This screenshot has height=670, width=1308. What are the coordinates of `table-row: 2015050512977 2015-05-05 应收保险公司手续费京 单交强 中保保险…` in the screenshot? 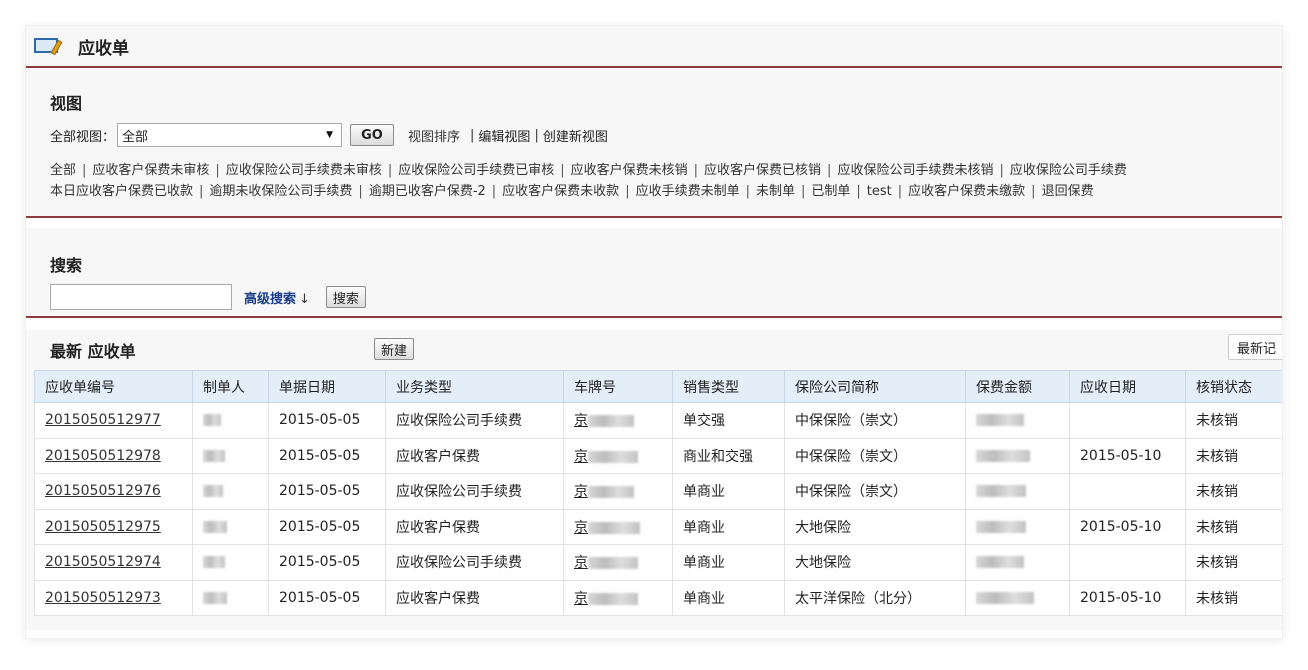 It's located at (658, 420).